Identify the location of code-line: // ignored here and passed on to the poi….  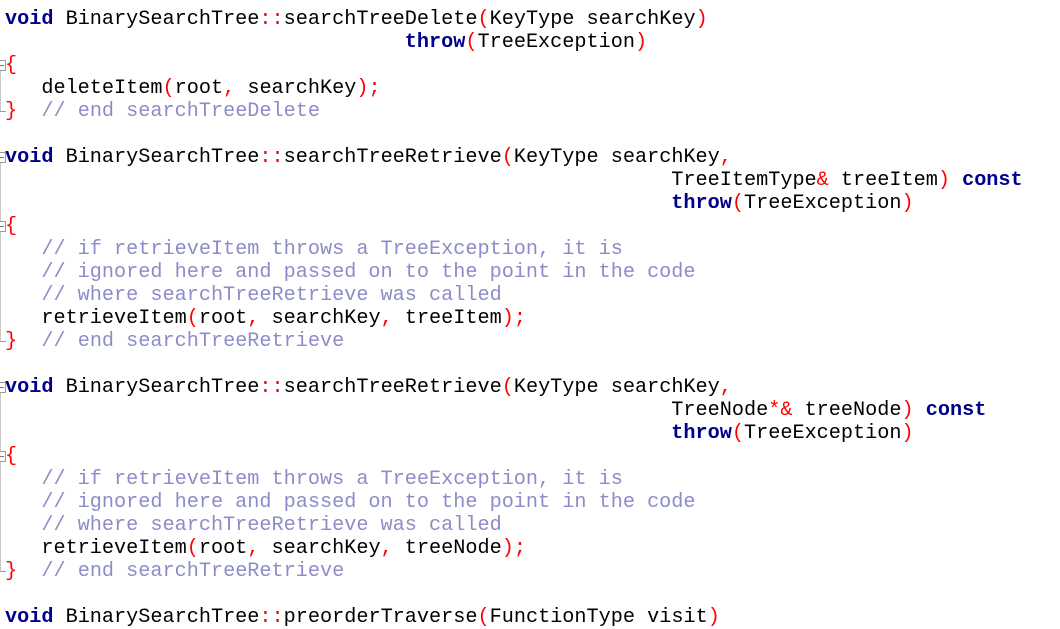
(350, 272).